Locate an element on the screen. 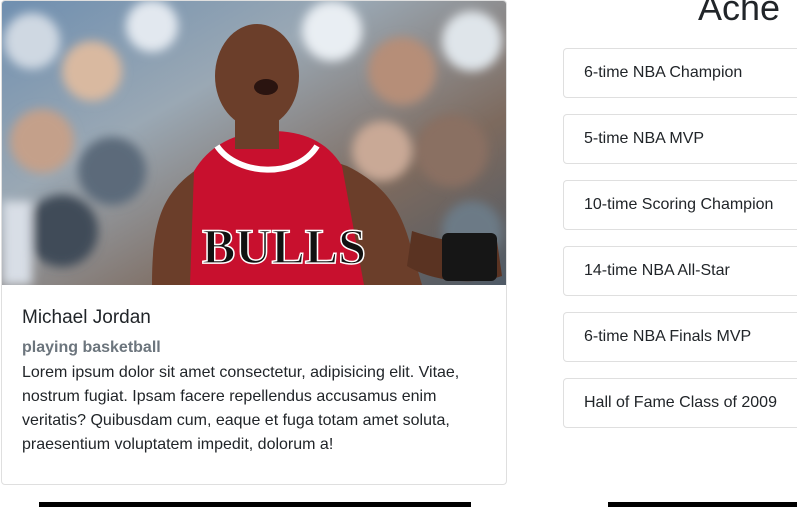  achievements-heading: Ache is located at coordinates (739, 14).